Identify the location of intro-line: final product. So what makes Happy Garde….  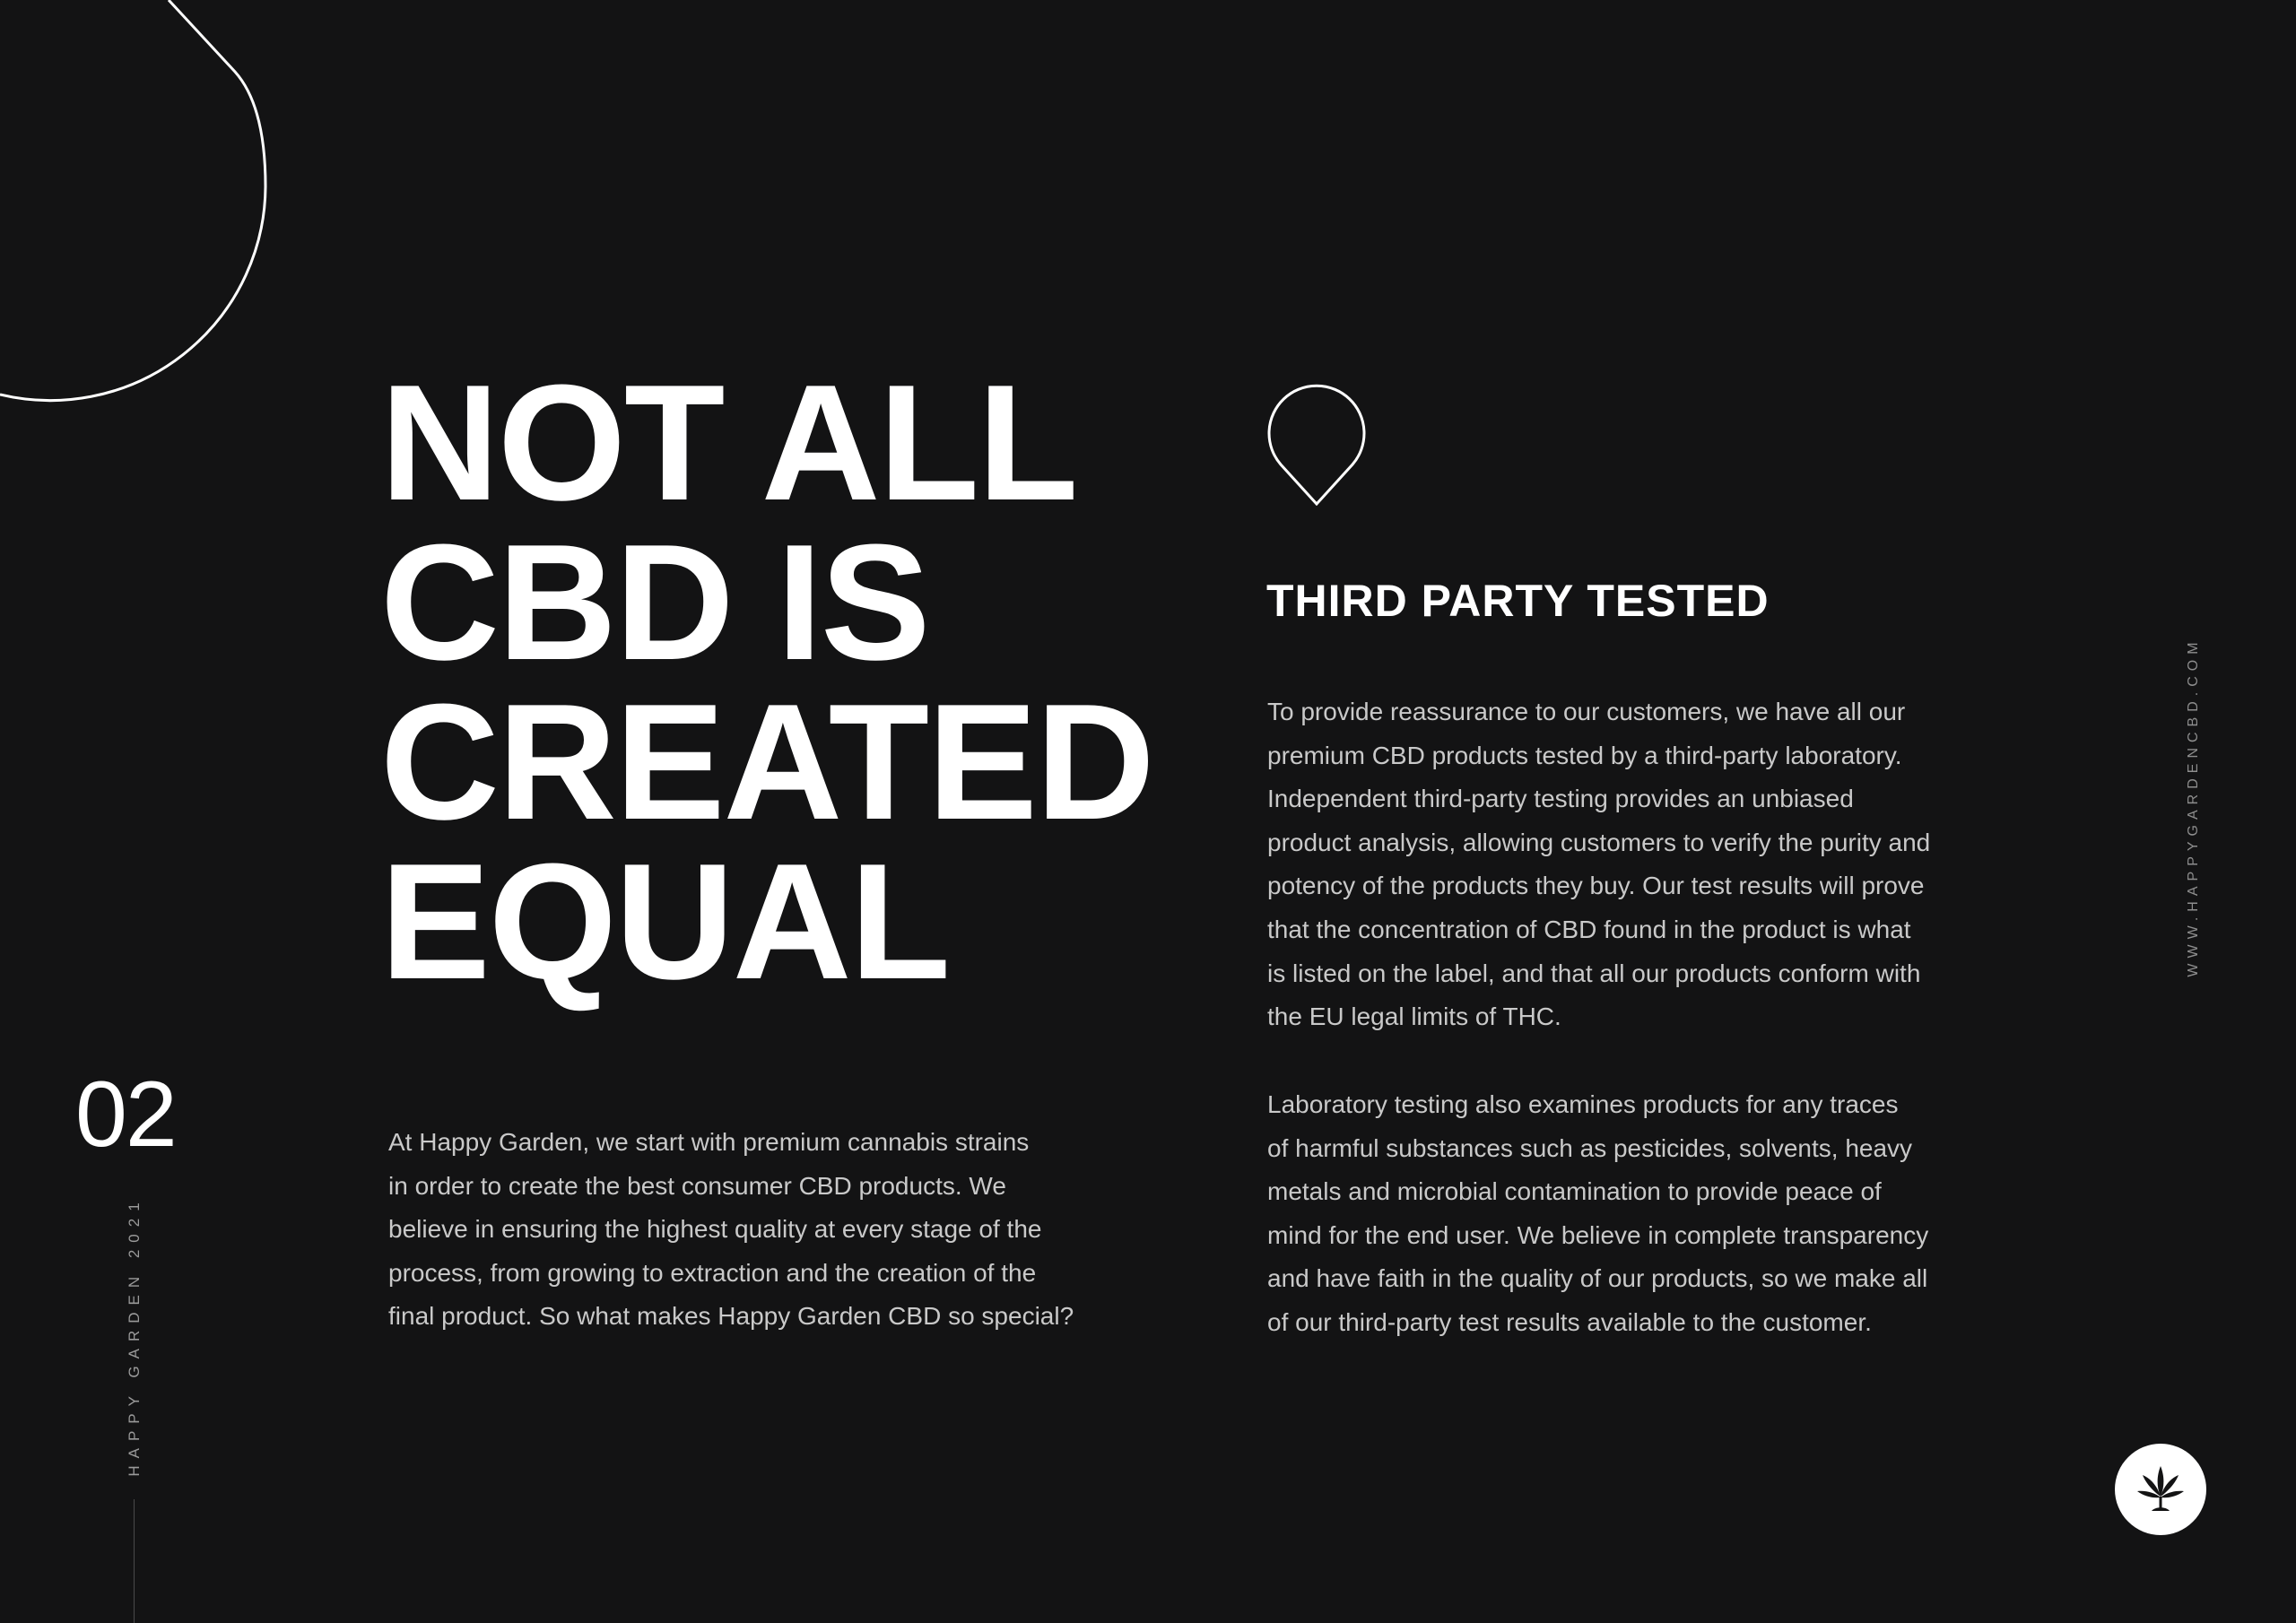
(731, 1316).